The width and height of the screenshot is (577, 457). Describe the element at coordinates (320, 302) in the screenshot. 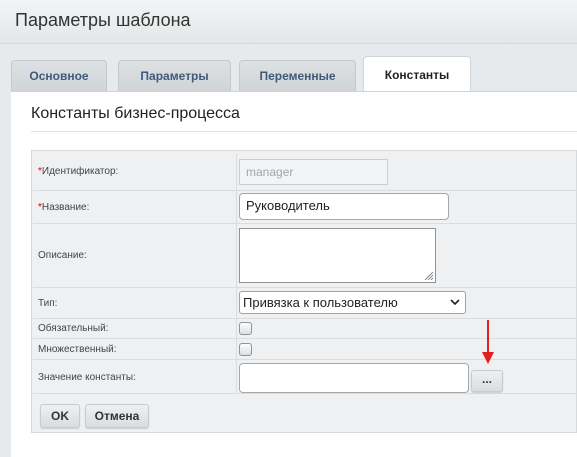

I see `type-select-value: Привязка к пользователю` at that location.